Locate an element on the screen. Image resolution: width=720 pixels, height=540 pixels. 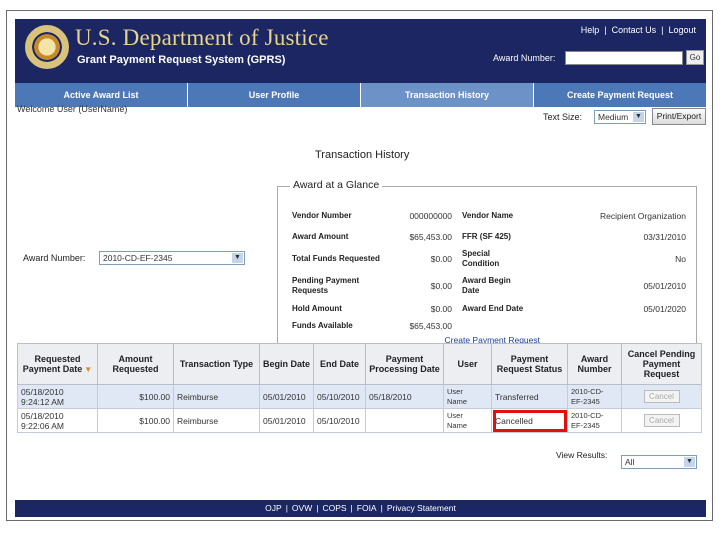
glance-label: Award Begin Date is located at coordinates (486, 285).